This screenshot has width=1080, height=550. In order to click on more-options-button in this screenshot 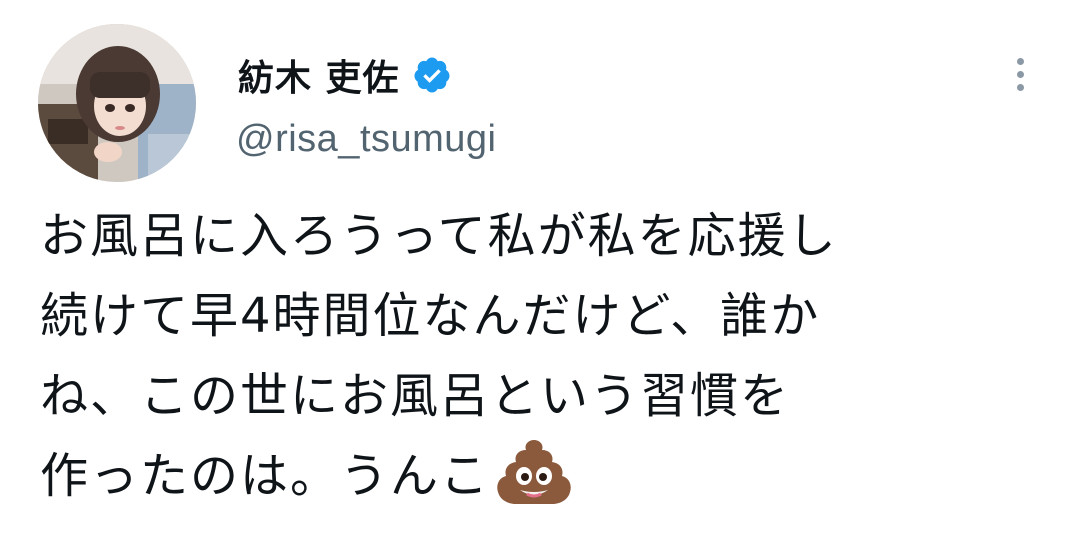, I will do `click(1020, 74)`.